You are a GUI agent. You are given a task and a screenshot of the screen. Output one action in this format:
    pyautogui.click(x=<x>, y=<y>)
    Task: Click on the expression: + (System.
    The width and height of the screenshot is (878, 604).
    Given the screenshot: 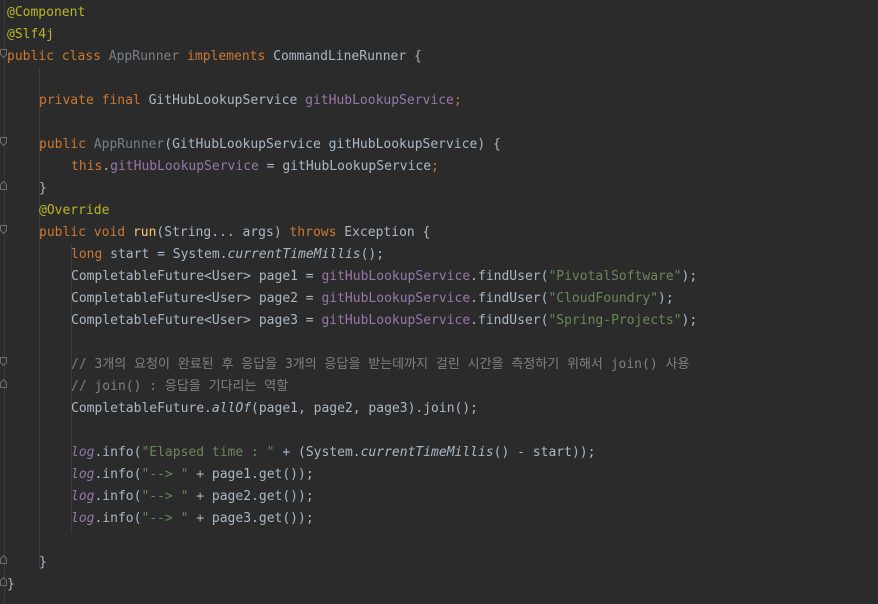 What is the action you would take?
    pyautogui.click(x=317, y=452)
    